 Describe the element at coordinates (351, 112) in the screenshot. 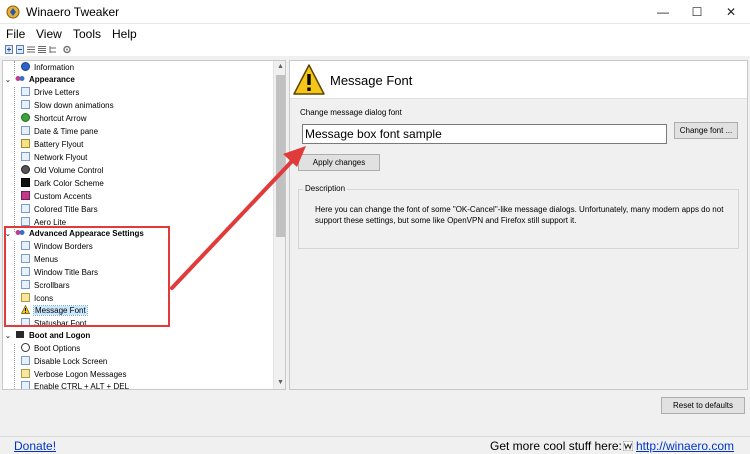

I see `change-font-label: Change message dialog font` at that location.